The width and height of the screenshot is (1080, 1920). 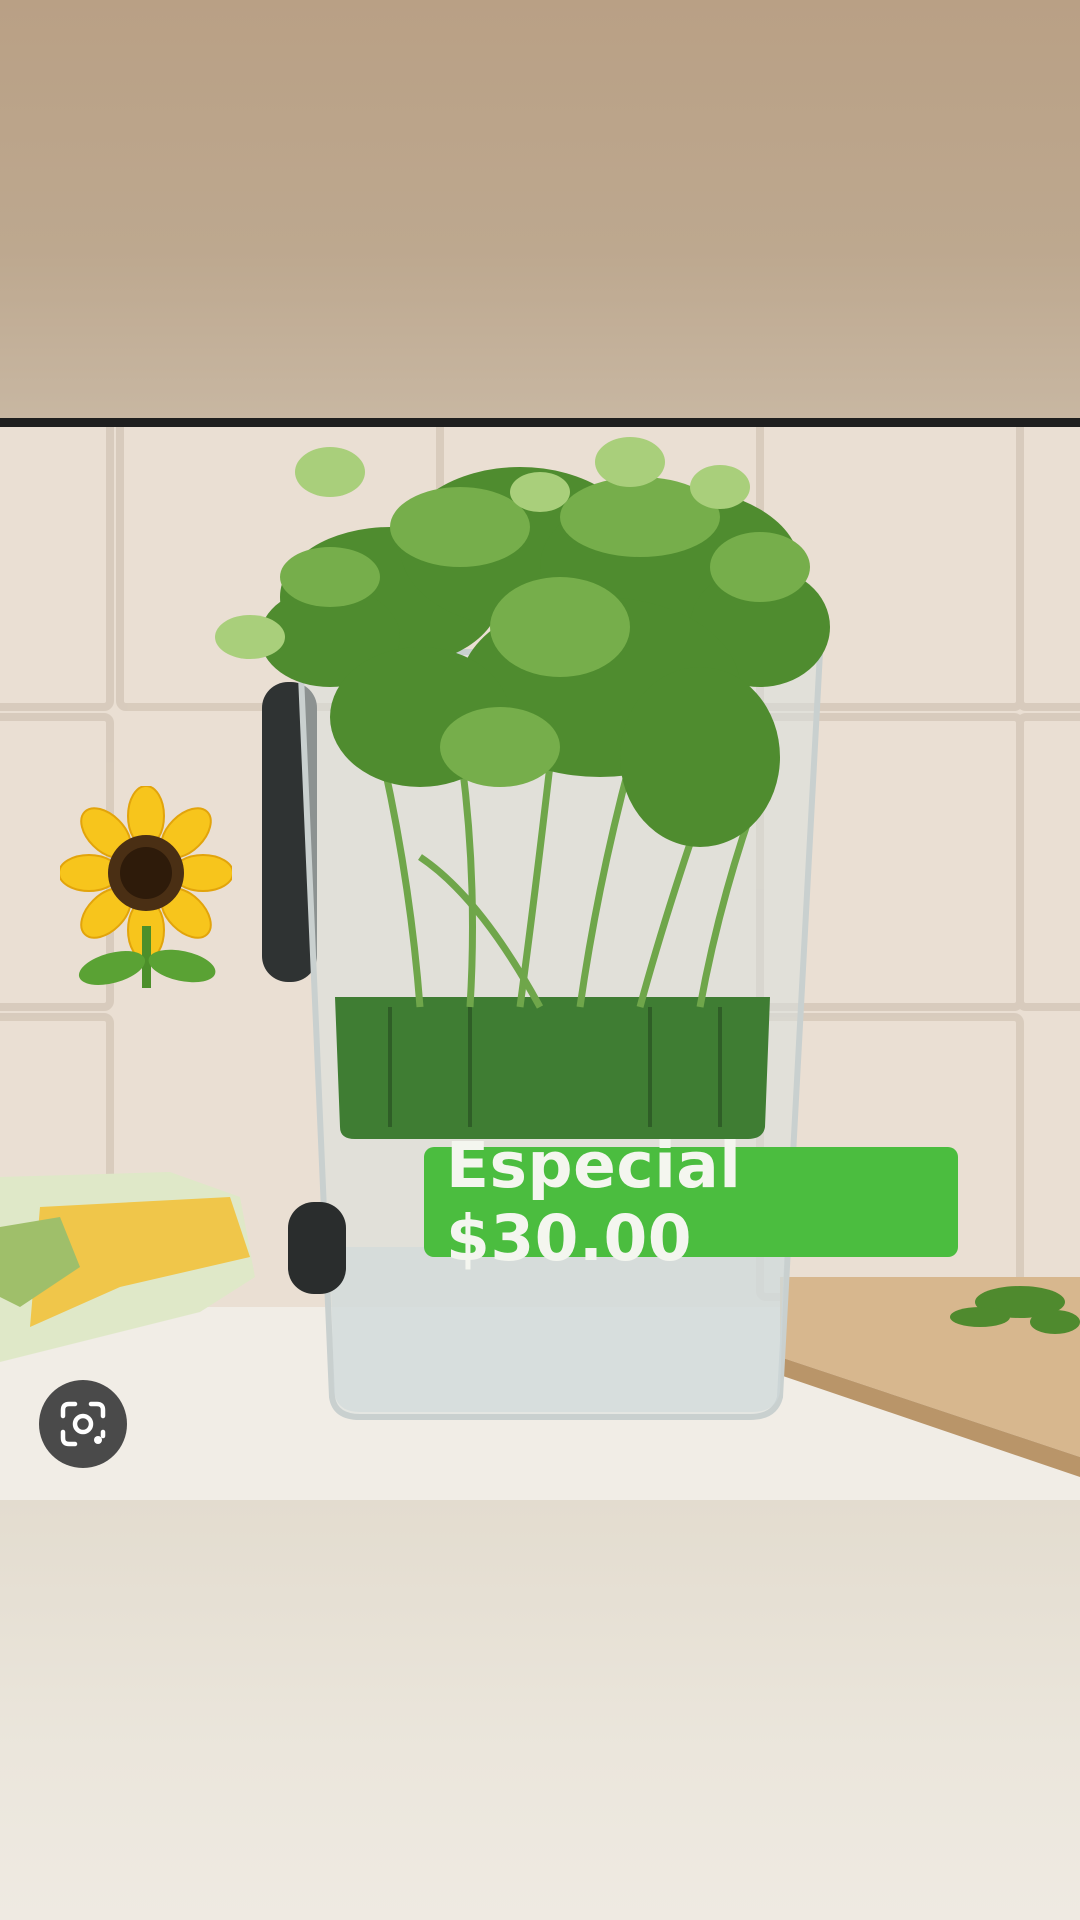 I want to click on google-lens-button, so click(x=83, y=1424).